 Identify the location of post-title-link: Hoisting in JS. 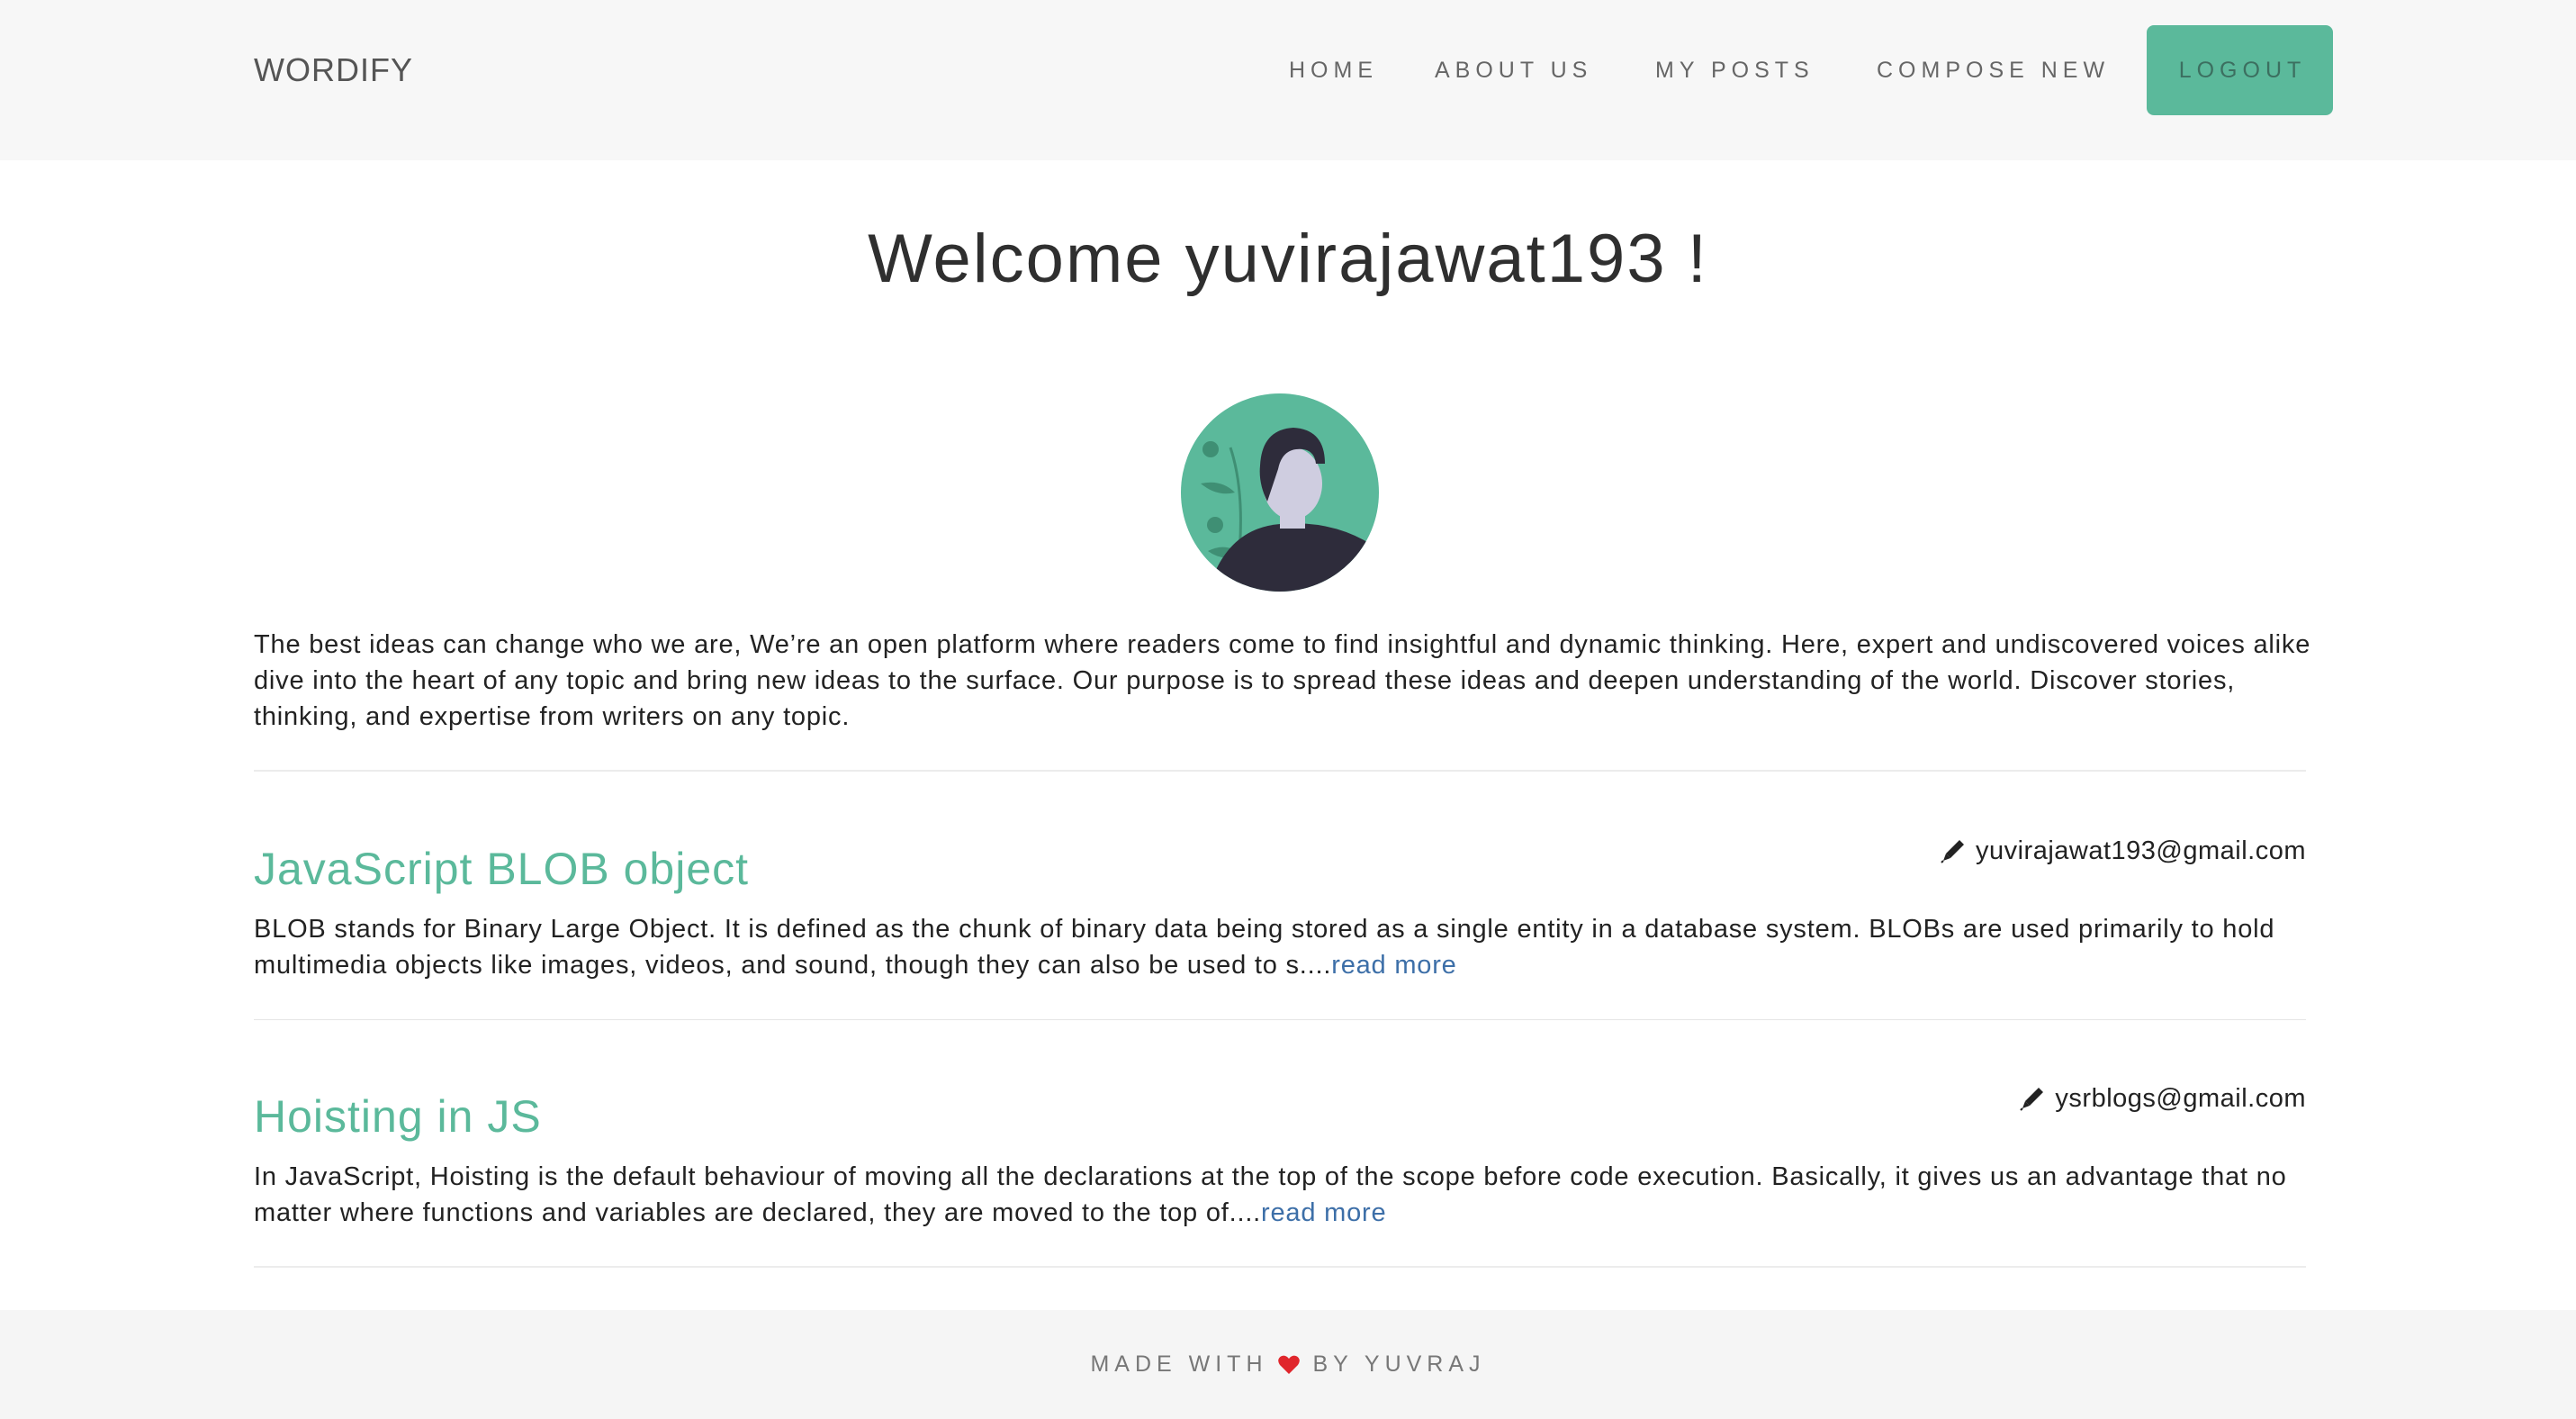
(398, 1116).